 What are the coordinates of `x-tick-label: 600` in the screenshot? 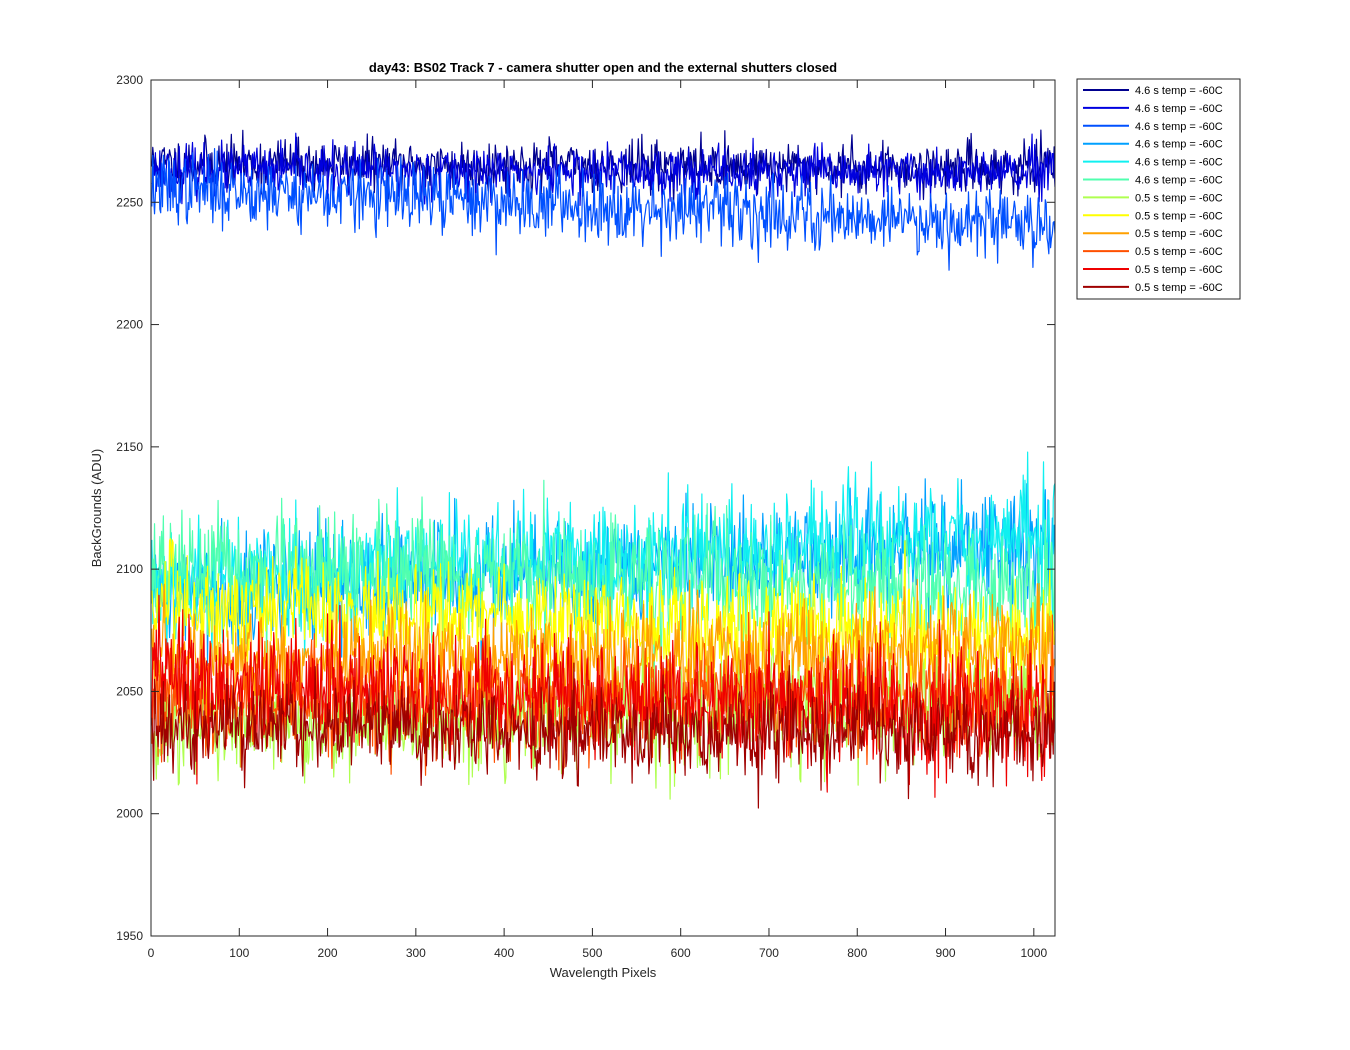 It's located at (681, 953).